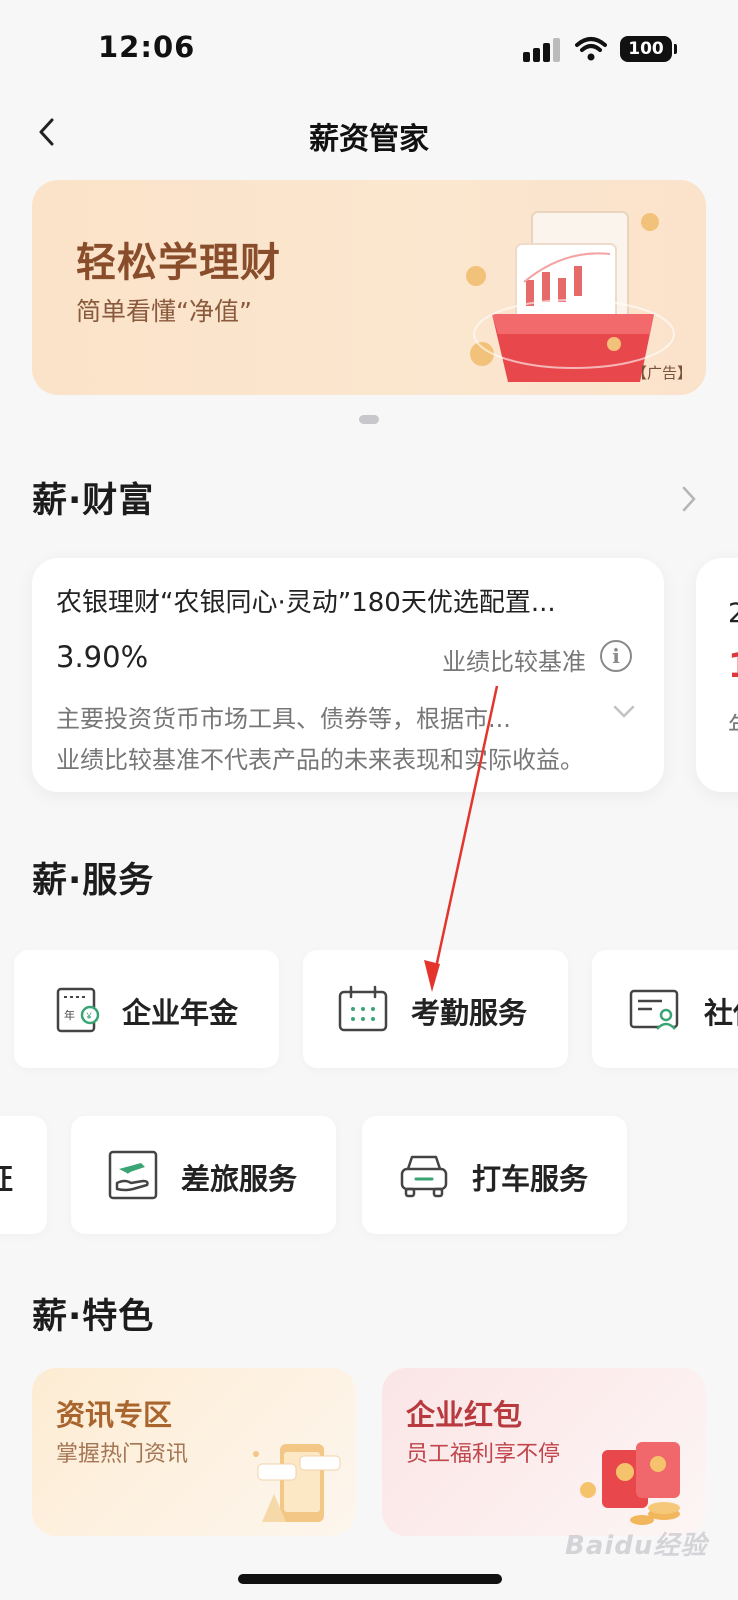  I want to click on pension-calendar-icon: 年 ¥, so click(78, 1010).